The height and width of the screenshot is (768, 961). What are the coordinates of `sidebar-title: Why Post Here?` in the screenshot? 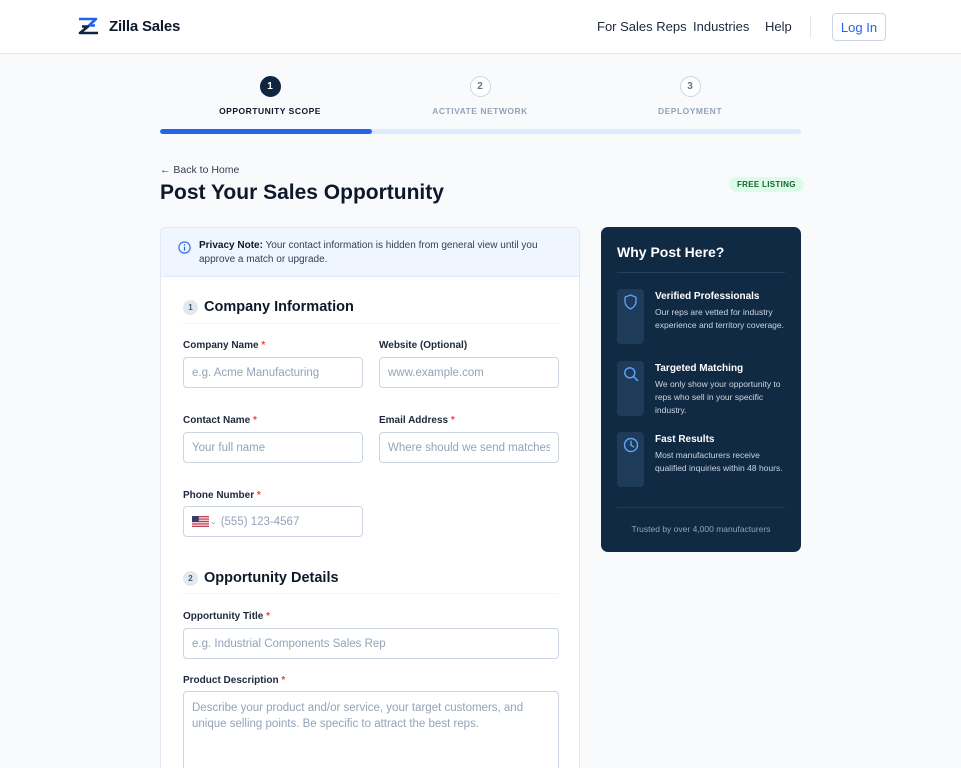 It's located at (671, 252).